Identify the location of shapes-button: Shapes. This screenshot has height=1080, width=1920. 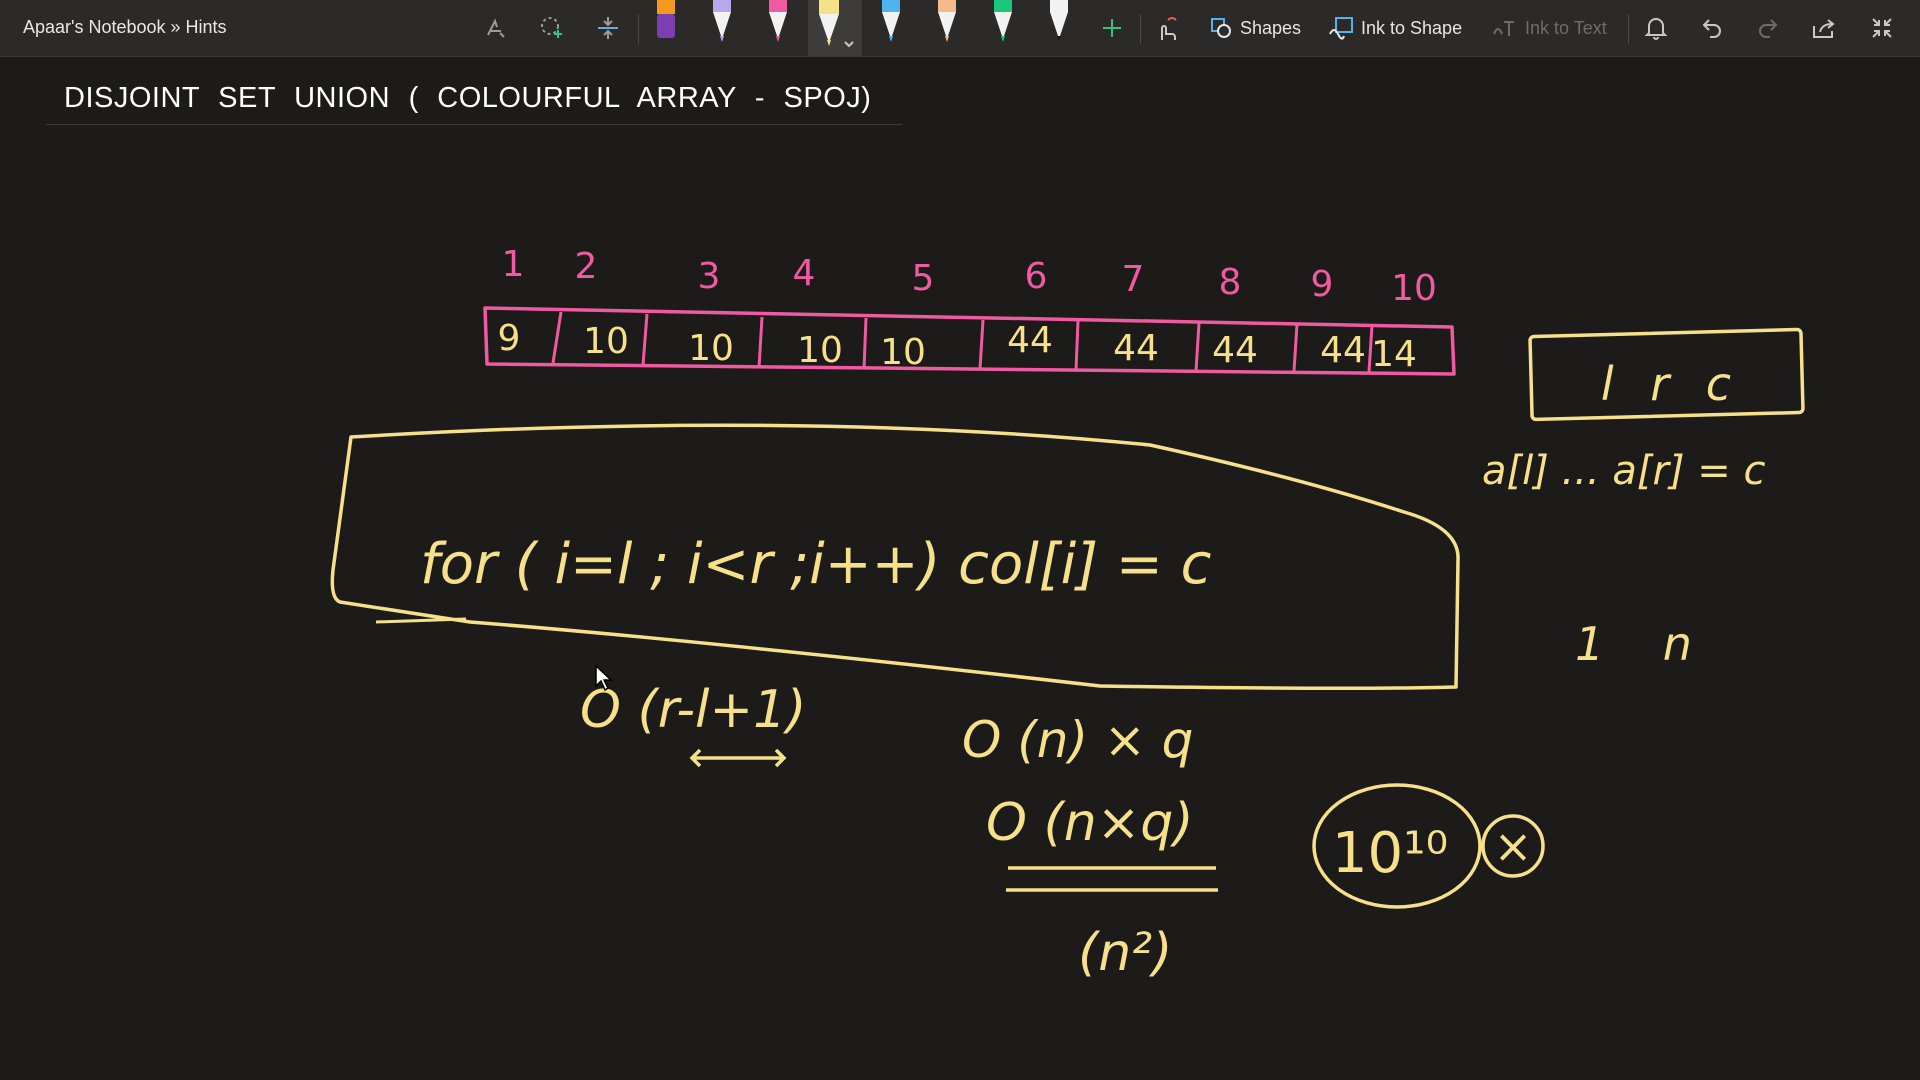
(1255, 28).